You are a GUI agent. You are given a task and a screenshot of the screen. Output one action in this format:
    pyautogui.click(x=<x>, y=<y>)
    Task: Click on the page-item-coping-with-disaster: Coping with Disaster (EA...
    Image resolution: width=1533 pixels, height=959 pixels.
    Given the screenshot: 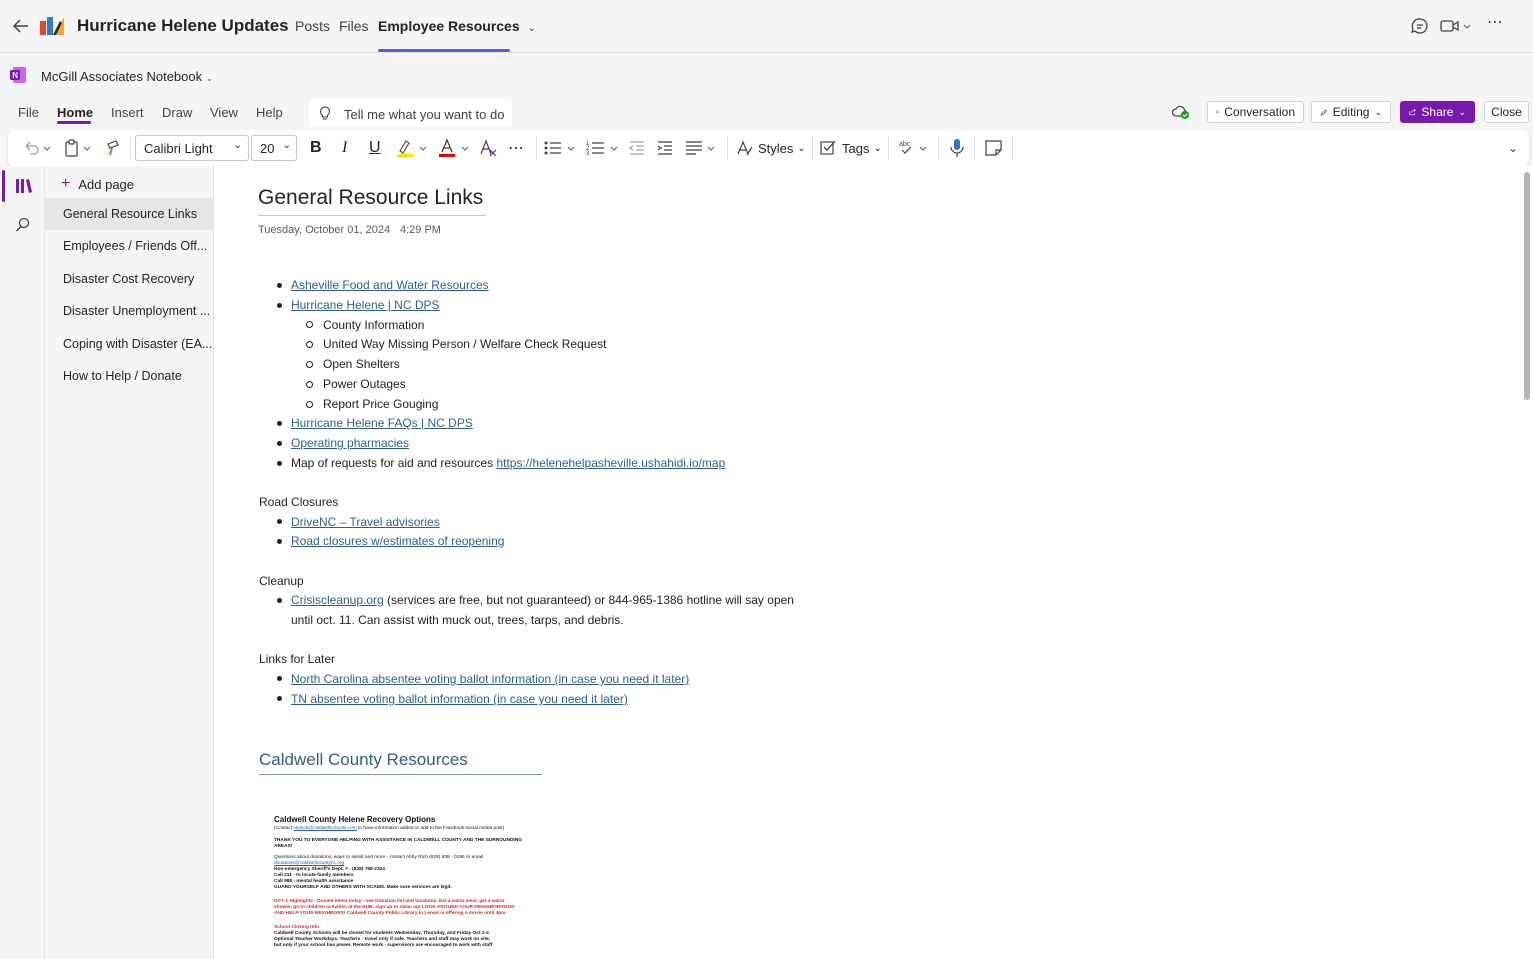 What is the action you would take?
    pyautogui.click(x=129, y=344)
    